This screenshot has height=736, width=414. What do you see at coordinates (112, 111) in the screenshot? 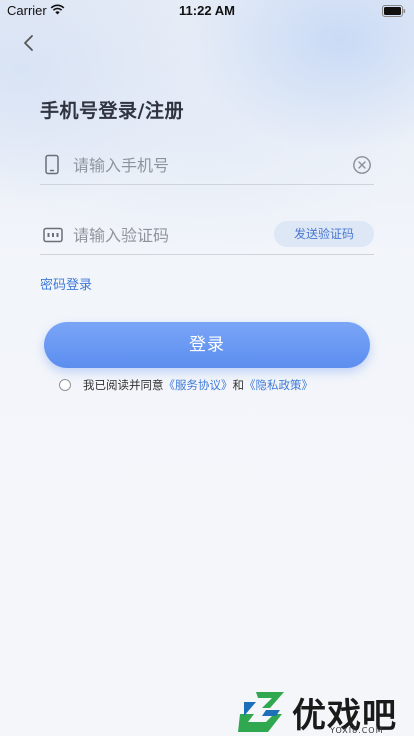
I see `page-title: 手机号登录/注册` at bounding box center [112, 111].